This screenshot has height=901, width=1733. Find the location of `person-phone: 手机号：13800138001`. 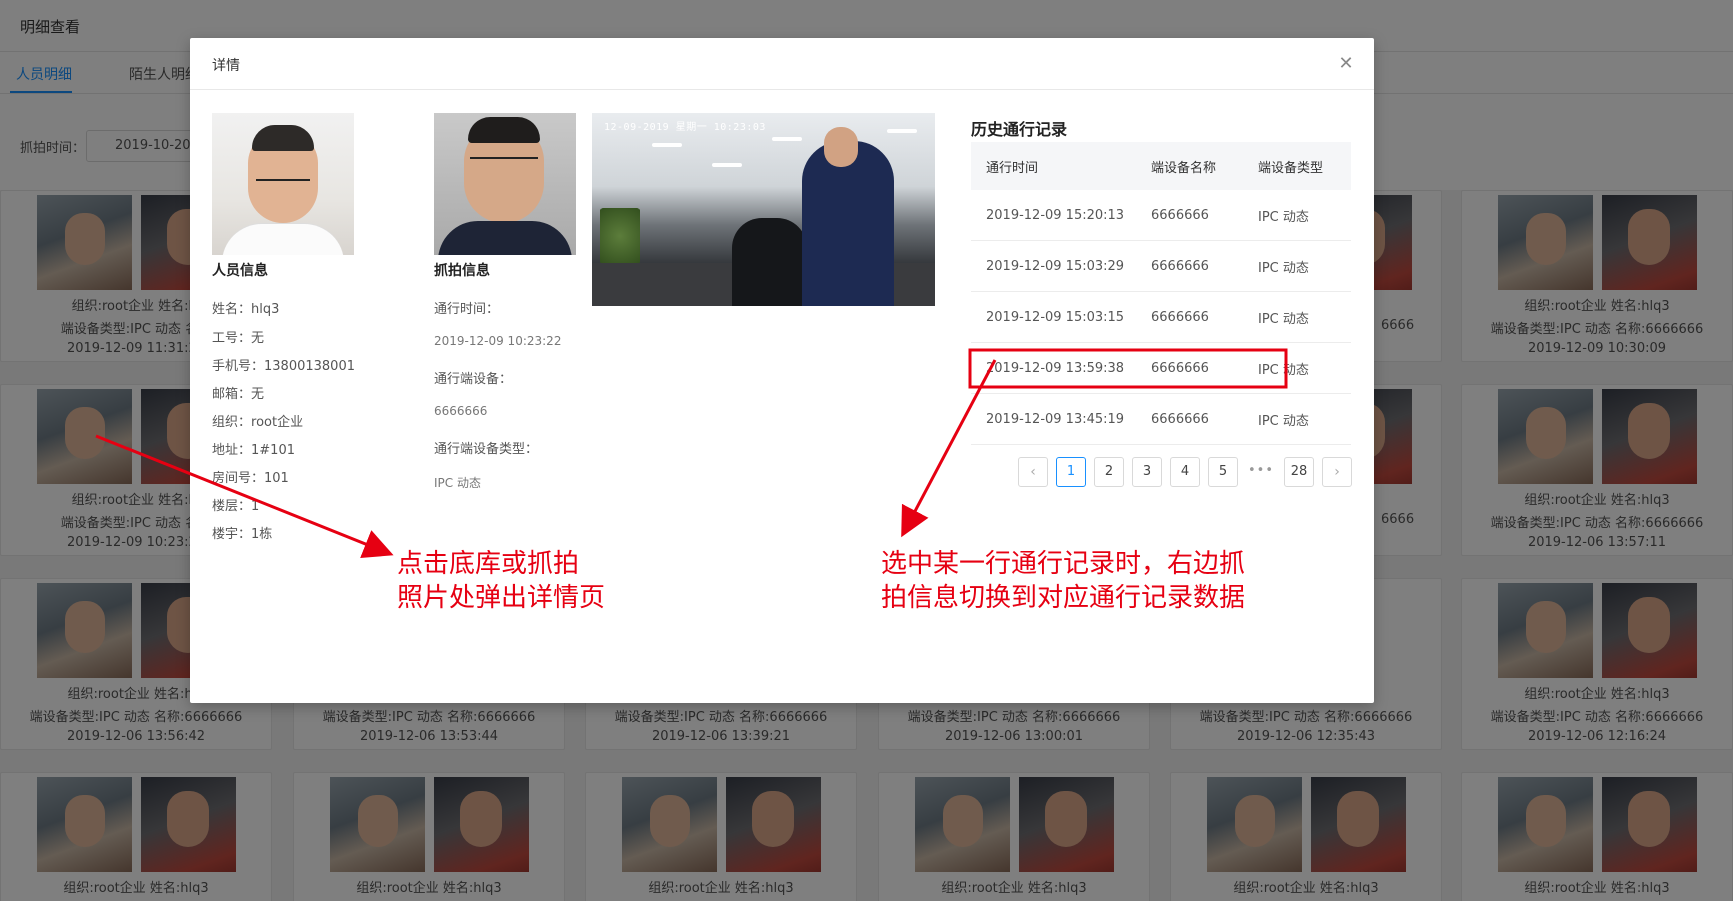

person-phone: 手机号：13800138001 is located at coordinates (283, 364).